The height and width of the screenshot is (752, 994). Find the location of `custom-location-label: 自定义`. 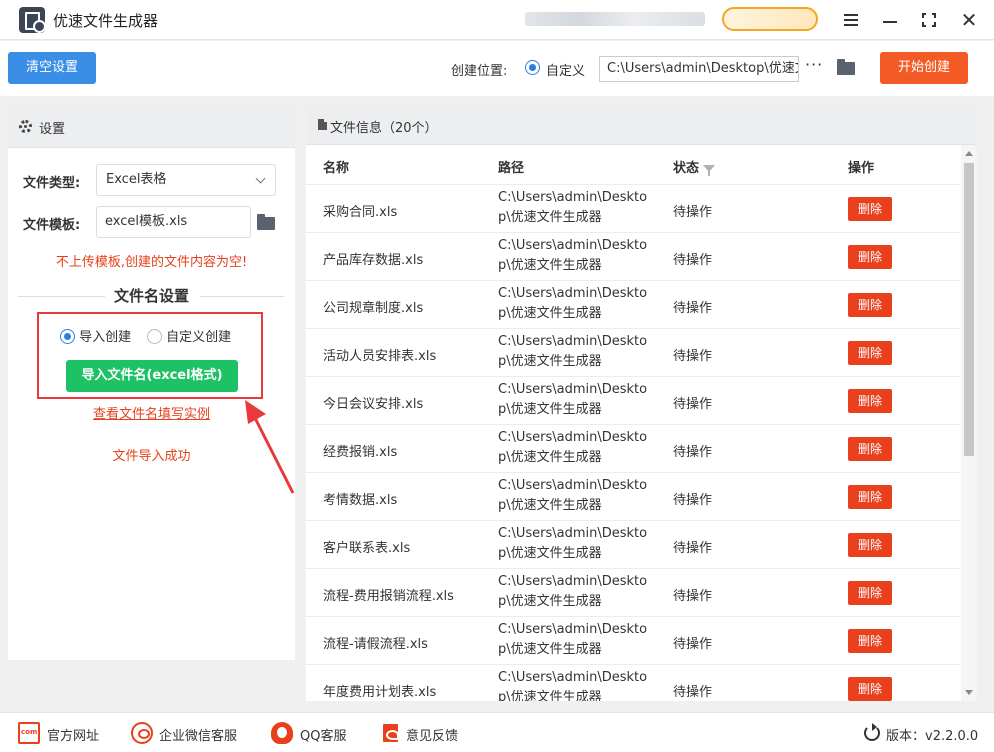

custom-location-label: 自定义 is located at coordinates (565, 69).